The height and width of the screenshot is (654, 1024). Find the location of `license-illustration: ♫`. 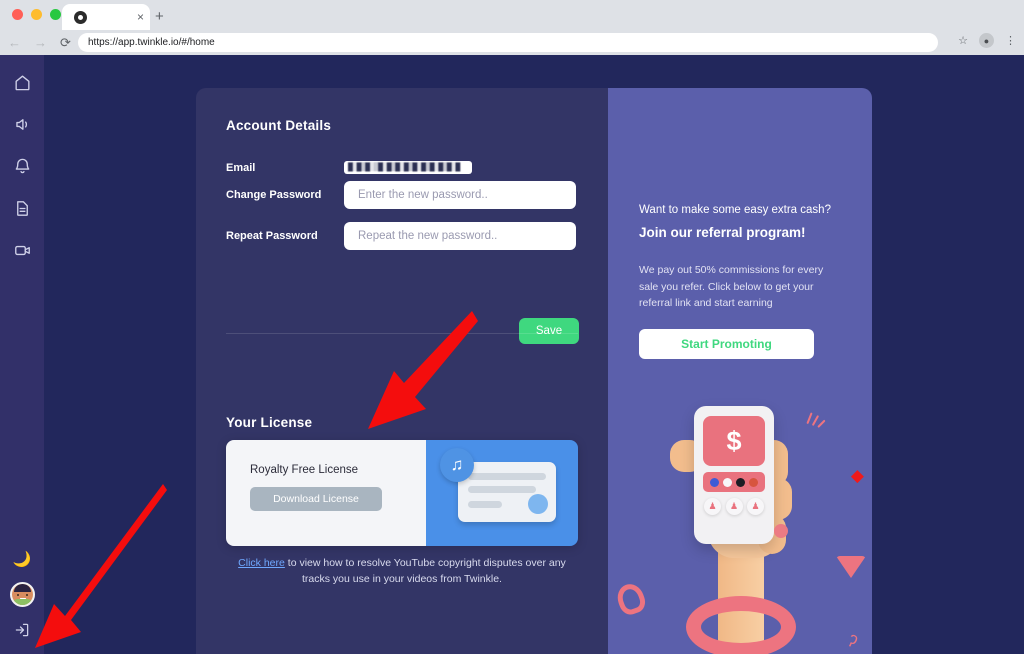

license-illustration: ♫ is located at coordinates (502, 493).